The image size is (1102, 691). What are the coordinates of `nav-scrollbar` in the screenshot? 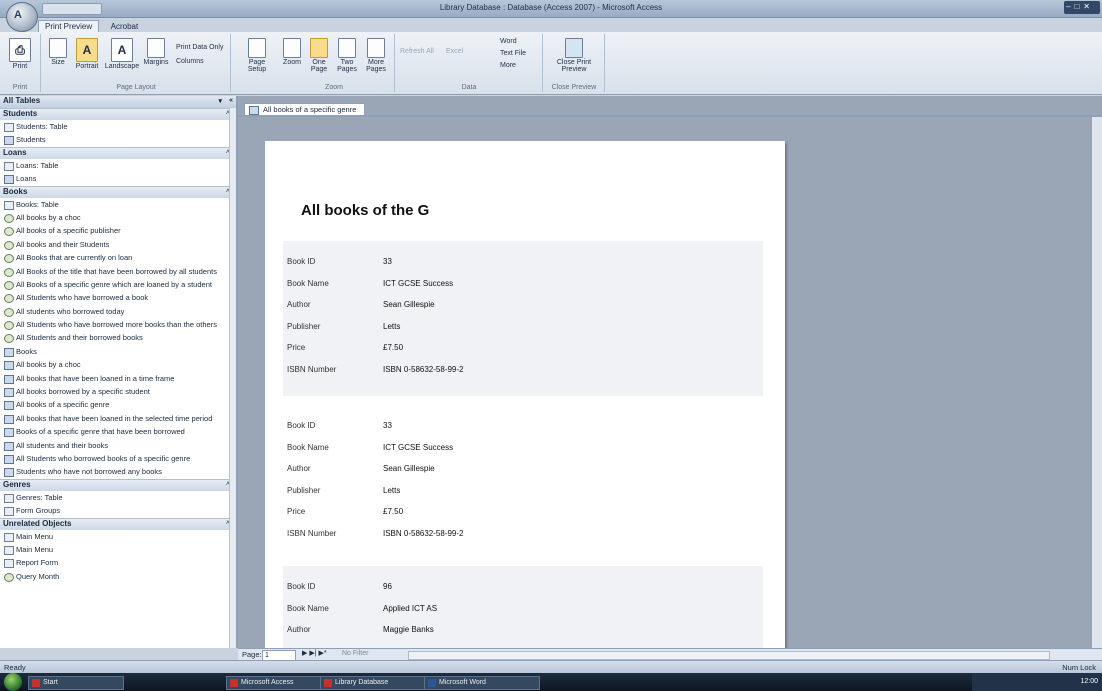 It's located at (232, 378).